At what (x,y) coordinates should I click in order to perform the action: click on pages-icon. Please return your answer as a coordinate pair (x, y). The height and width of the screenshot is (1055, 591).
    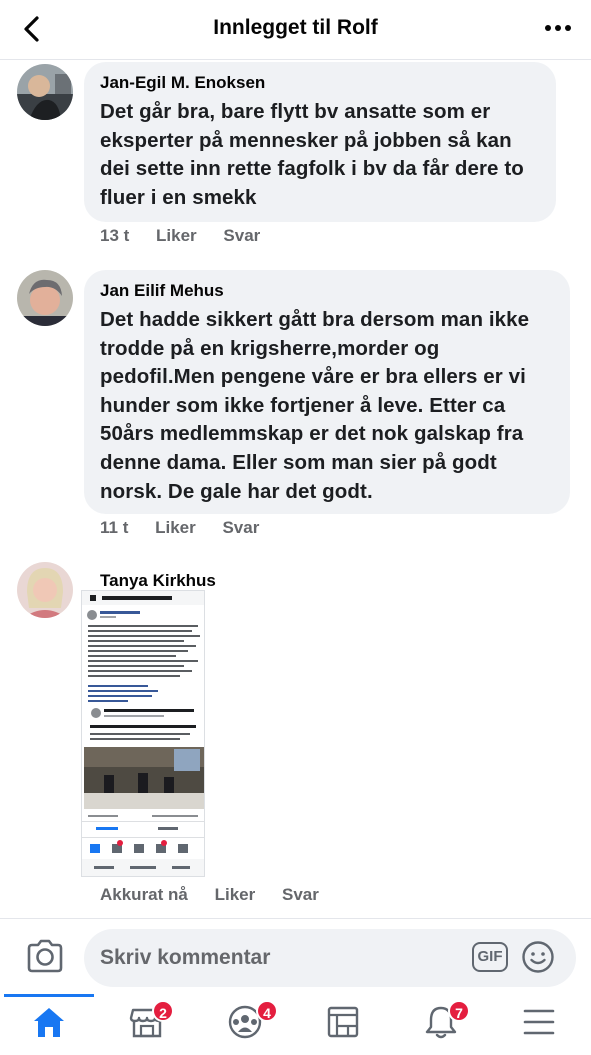
    Looking at the image, I should click on (343, 1022).